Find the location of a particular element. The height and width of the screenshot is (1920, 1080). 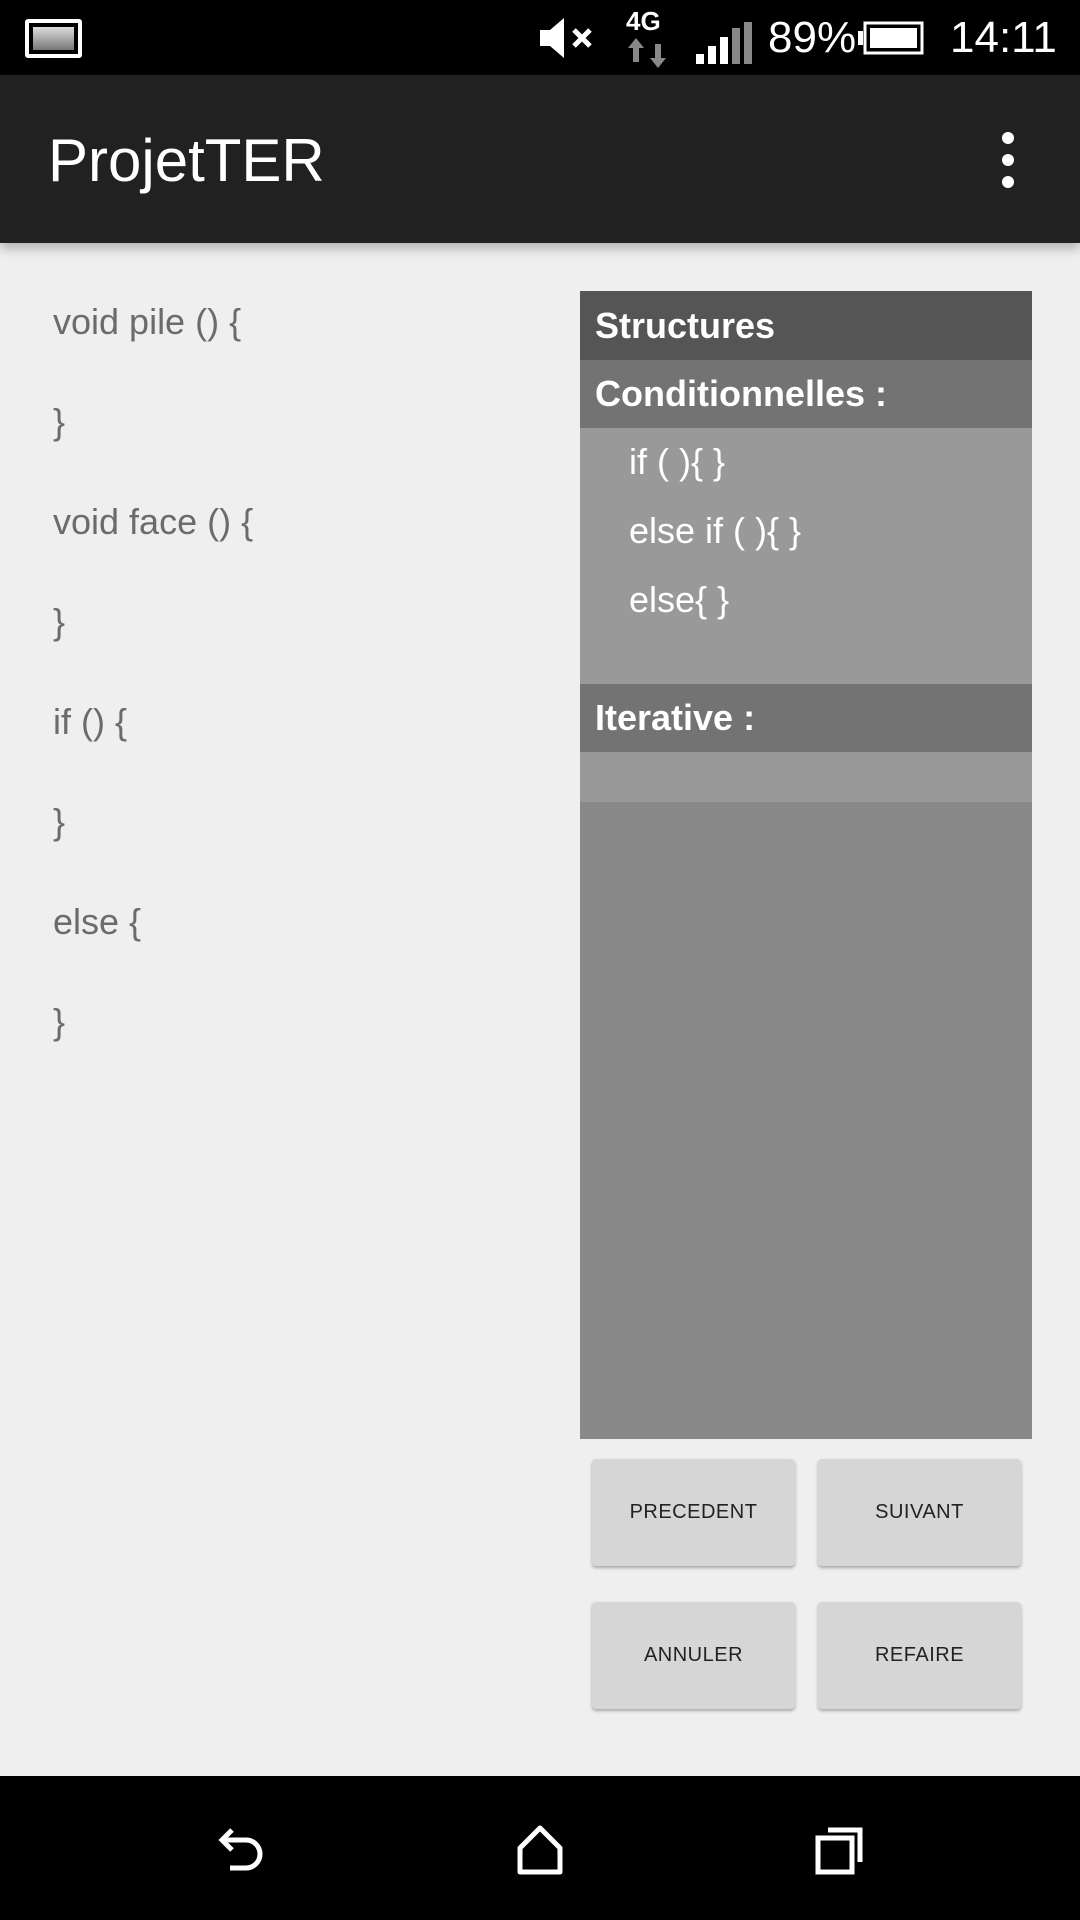

more-vert-icon is located at coordinates (1008, 160).